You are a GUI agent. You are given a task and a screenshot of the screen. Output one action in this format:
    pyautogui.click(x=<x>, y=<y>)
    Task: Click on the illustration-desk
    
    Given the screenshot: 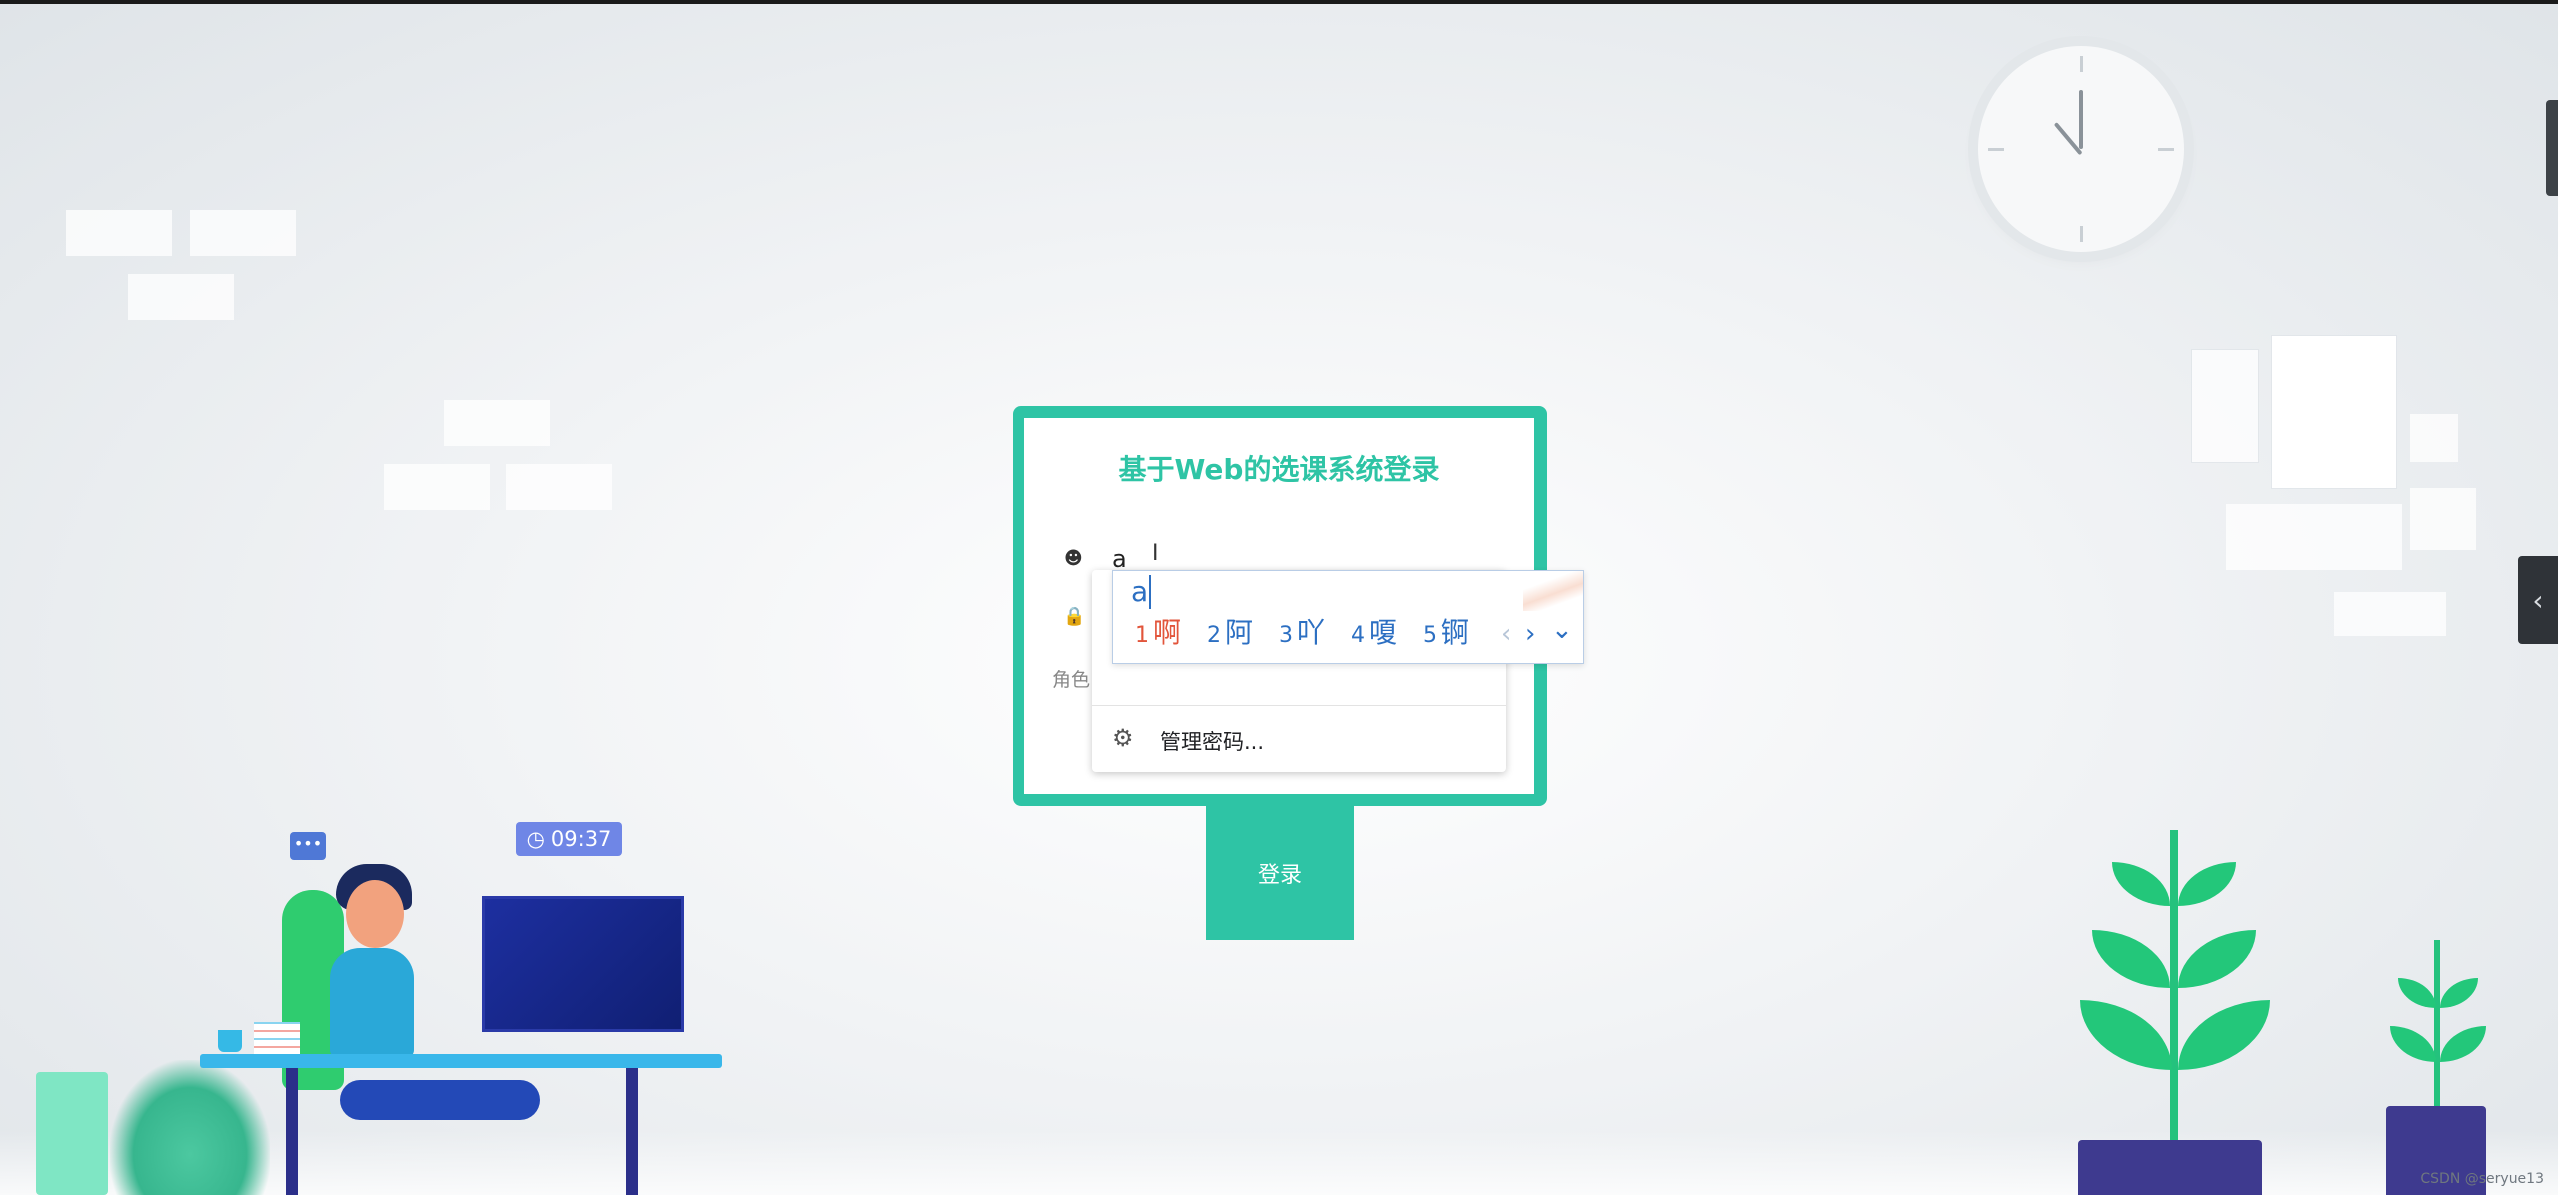 What is the action you would take?
    pyautogui.click(x=461, y=1061)
    